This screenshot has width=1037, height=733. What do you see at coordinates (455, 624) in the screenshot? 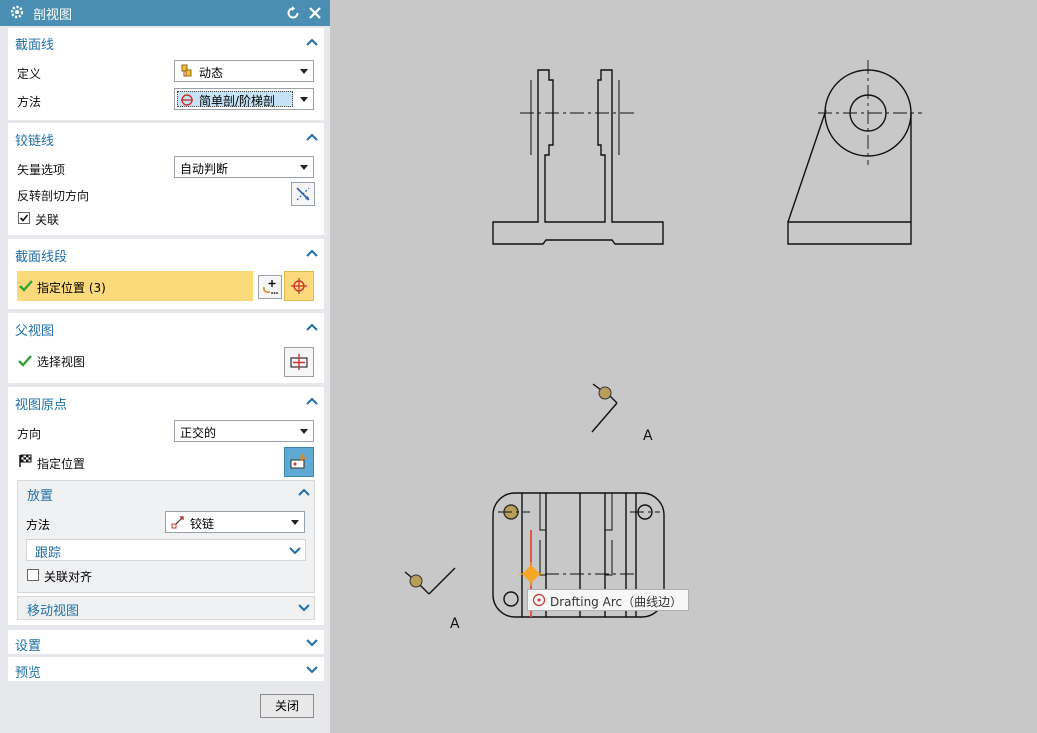
I see `section-label-bottom: A` at bounding box center [455, 624].